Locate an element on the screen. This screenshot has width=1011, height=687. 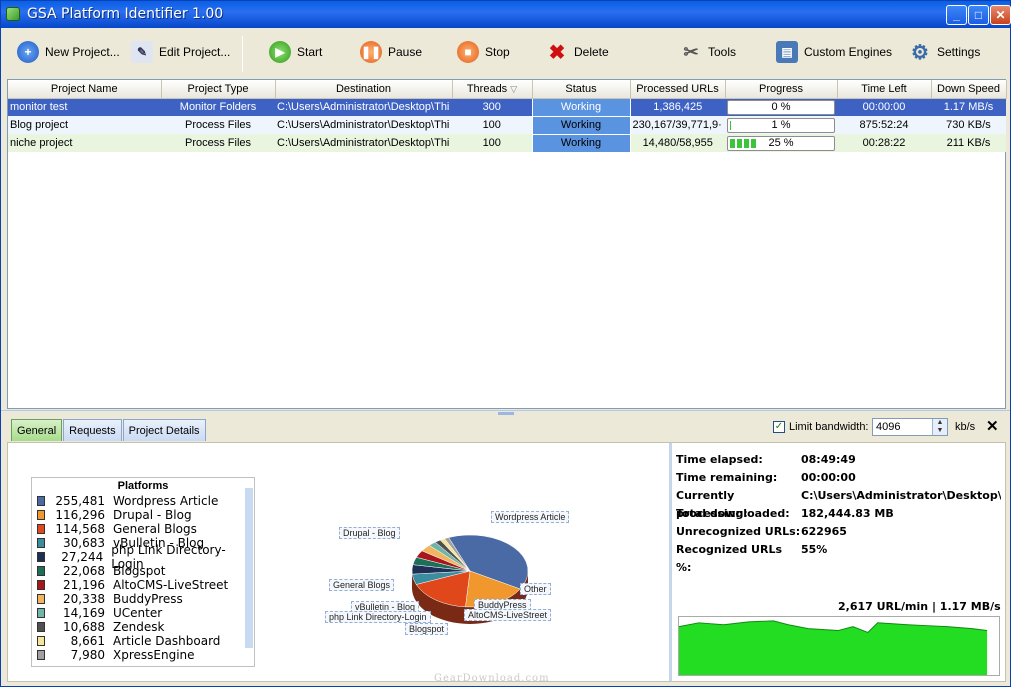
delete-button: ✖ Delete is located at coordinates (577, 52).